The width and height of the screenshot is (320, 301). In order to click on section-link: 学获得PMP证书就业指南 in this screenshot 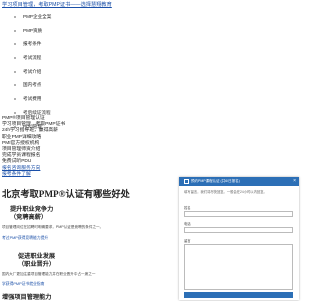, I will do `click(23, 284)`.